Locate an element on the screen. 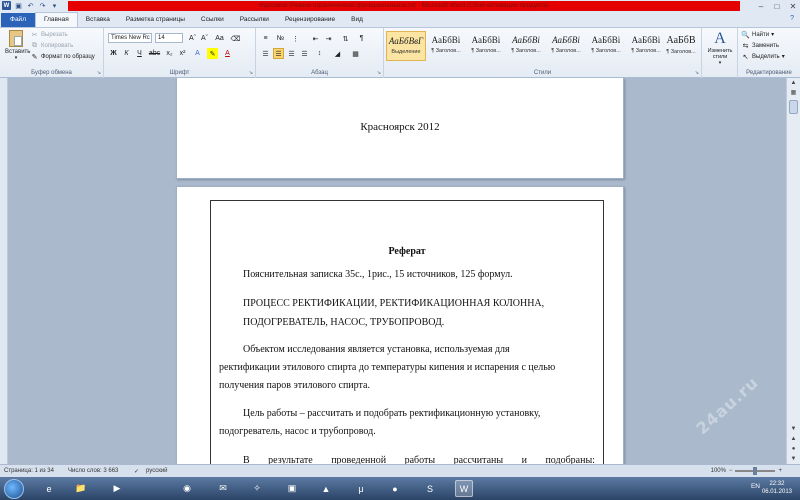  cut-button: ✂ Вырезать is located at coordinates (49, 34).